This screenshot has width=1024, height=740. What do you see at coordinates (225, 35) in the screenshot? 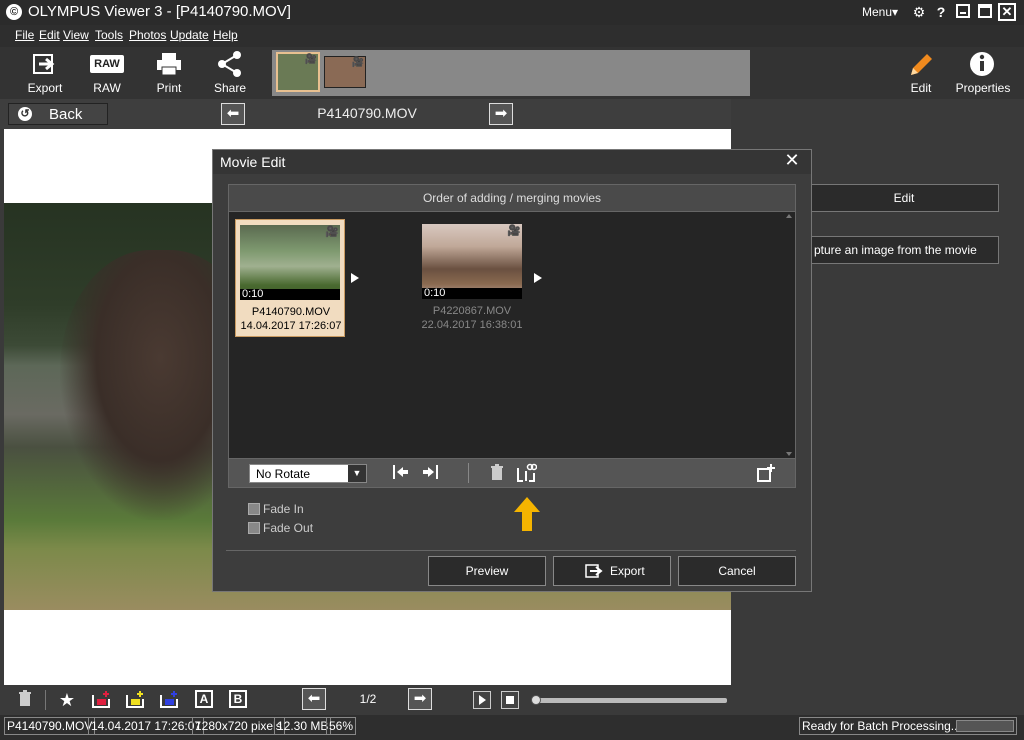
I see `menu-help: Help` at bounding box center [225, 35].